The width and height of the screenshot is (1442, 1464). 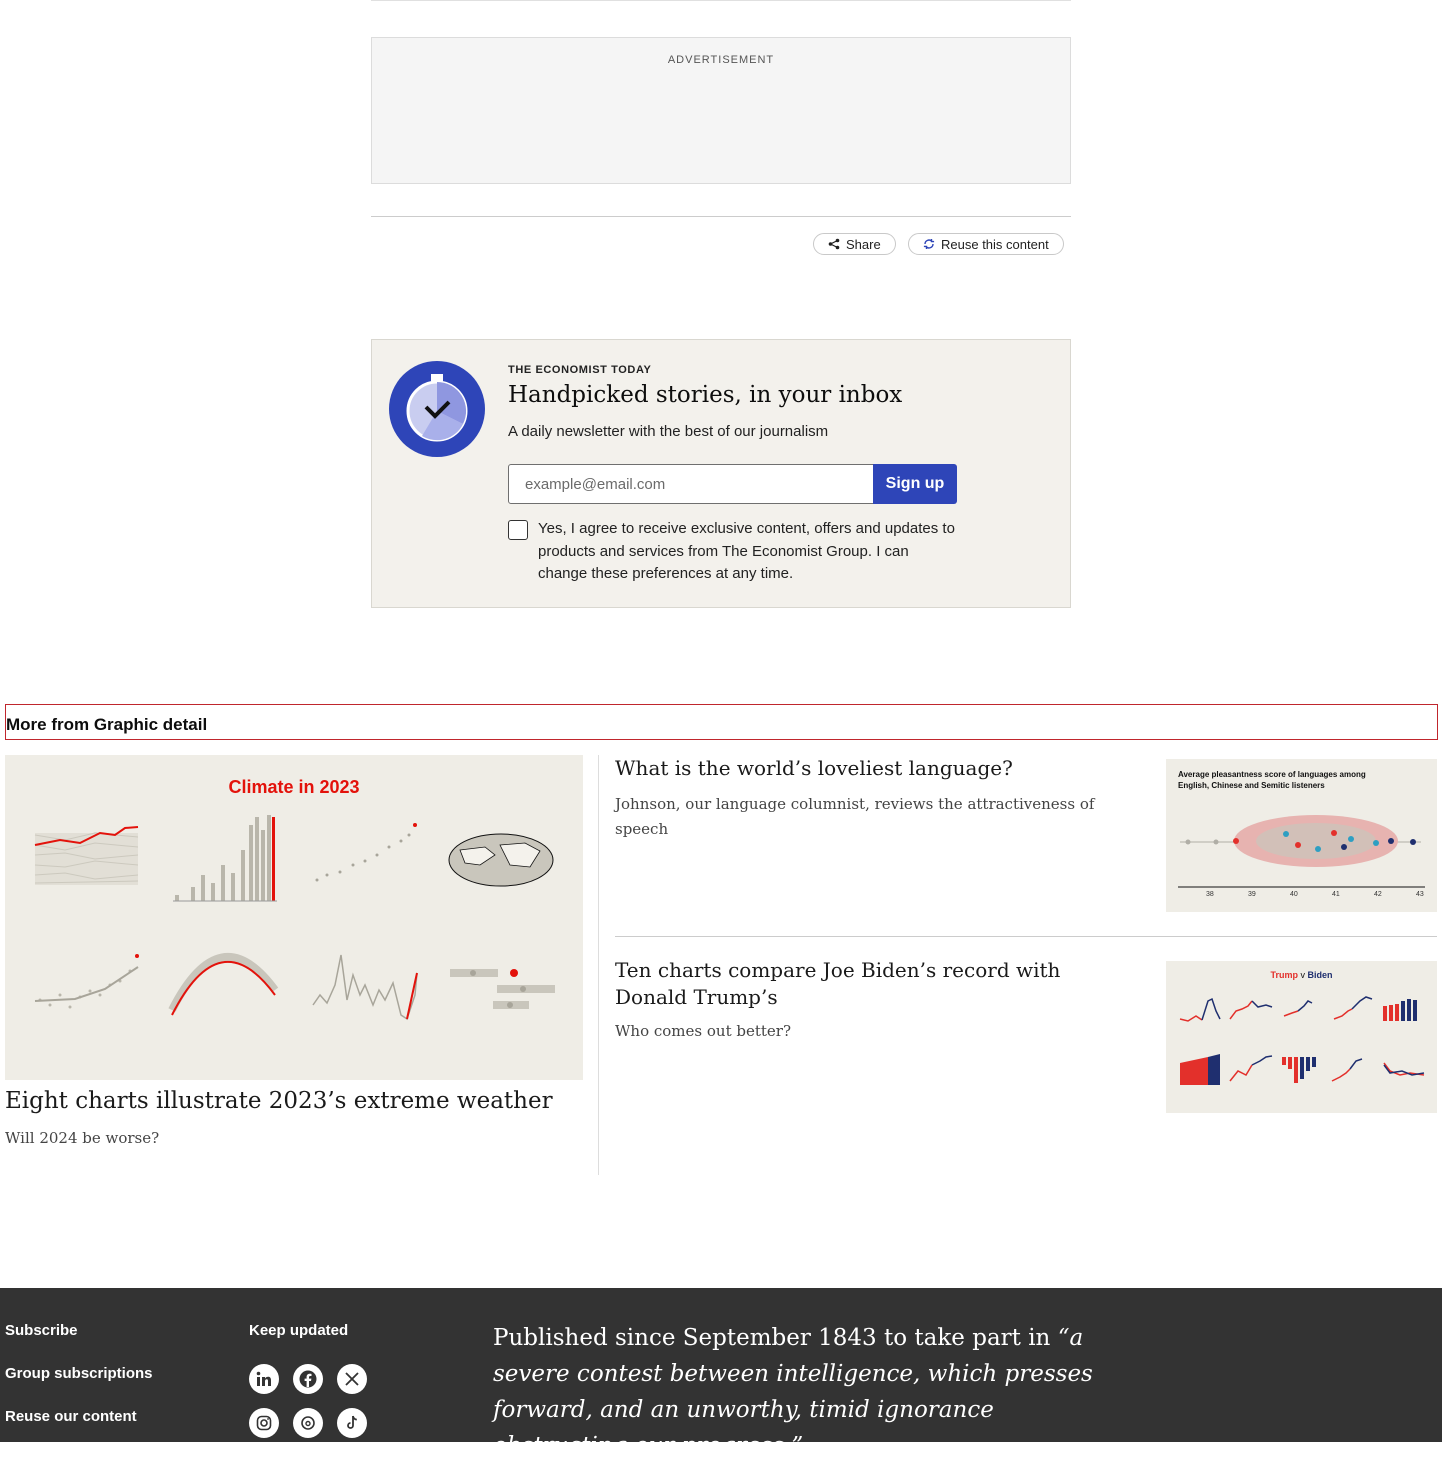 What do you see at coordinates (264, 1379) in the screenshot?
I see `linkedin-icon` at bounding box center [264, 1379].